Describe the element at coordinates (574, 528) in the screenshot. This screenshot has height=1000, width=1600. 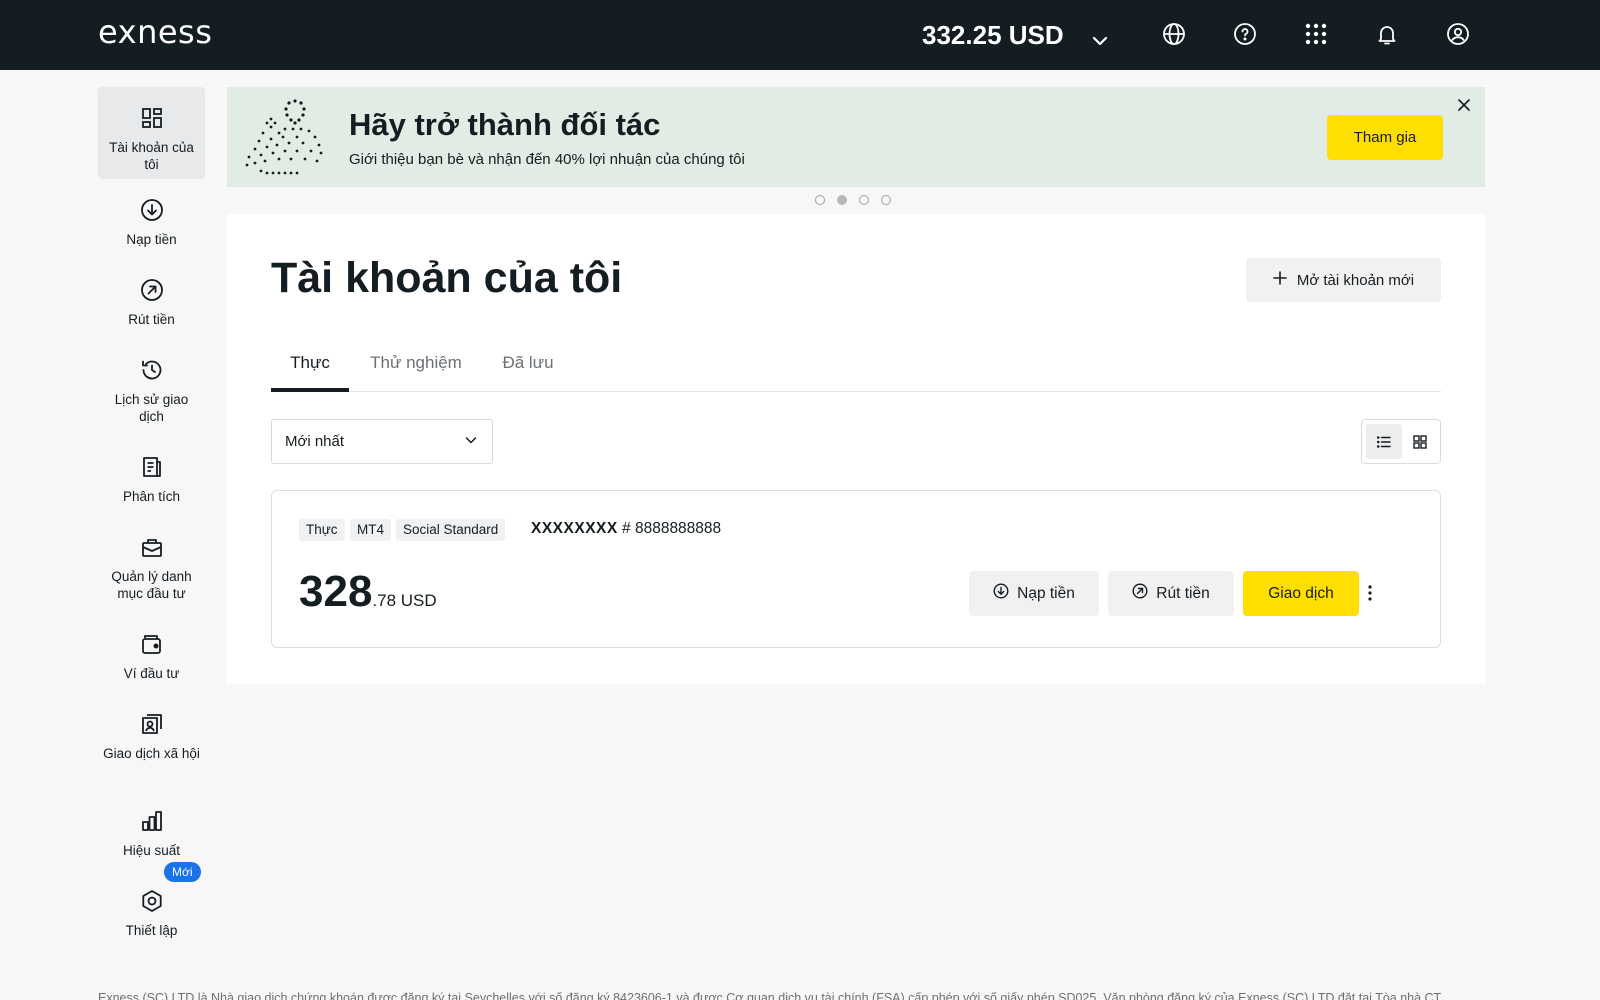
I see `account-name-masked: XXXXXXXX` at that location.